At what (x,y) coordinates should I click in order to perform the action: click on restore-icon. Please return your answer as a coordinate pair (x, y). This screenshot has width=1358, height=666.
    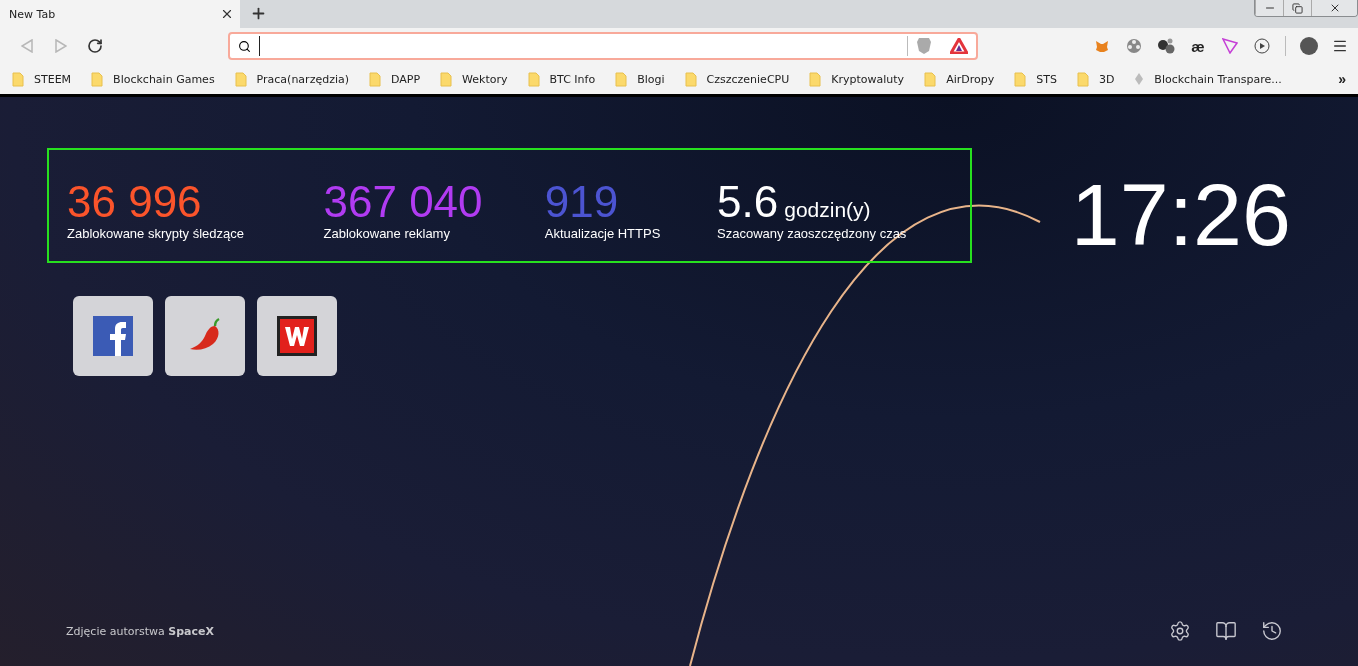
    Looking at the image, I should click on (1297, 8).